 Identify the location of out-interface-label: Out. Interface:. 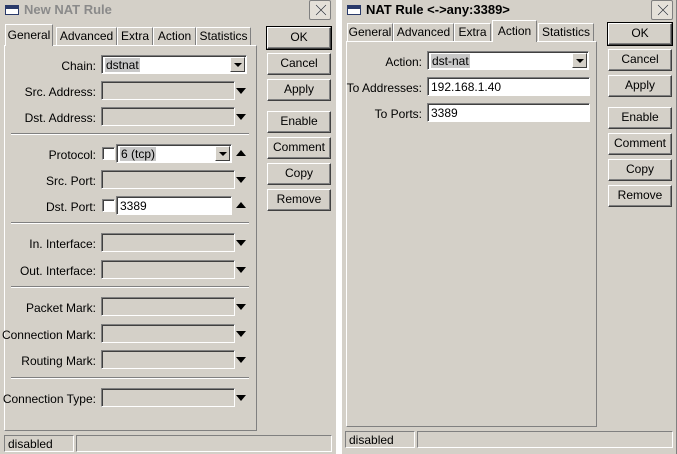
(57, 271).